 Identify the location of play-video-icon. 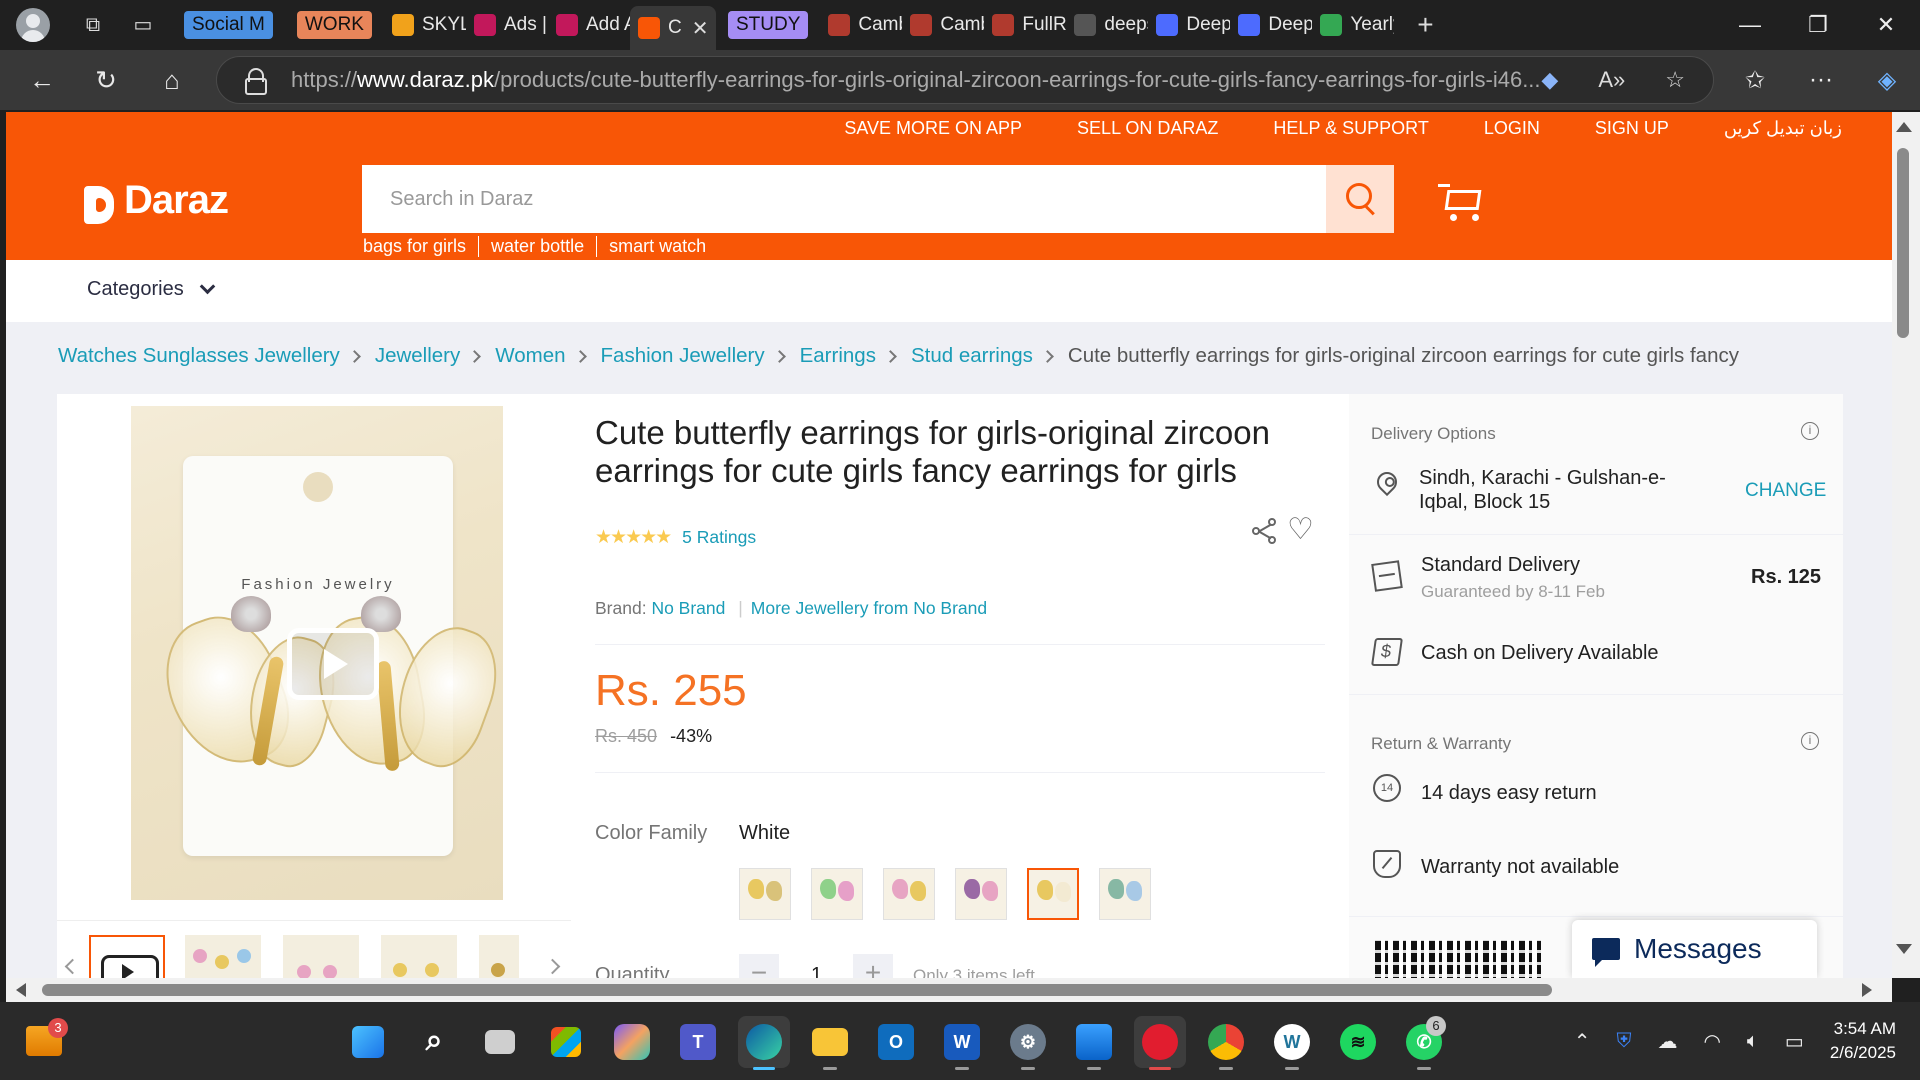
(333, 664).